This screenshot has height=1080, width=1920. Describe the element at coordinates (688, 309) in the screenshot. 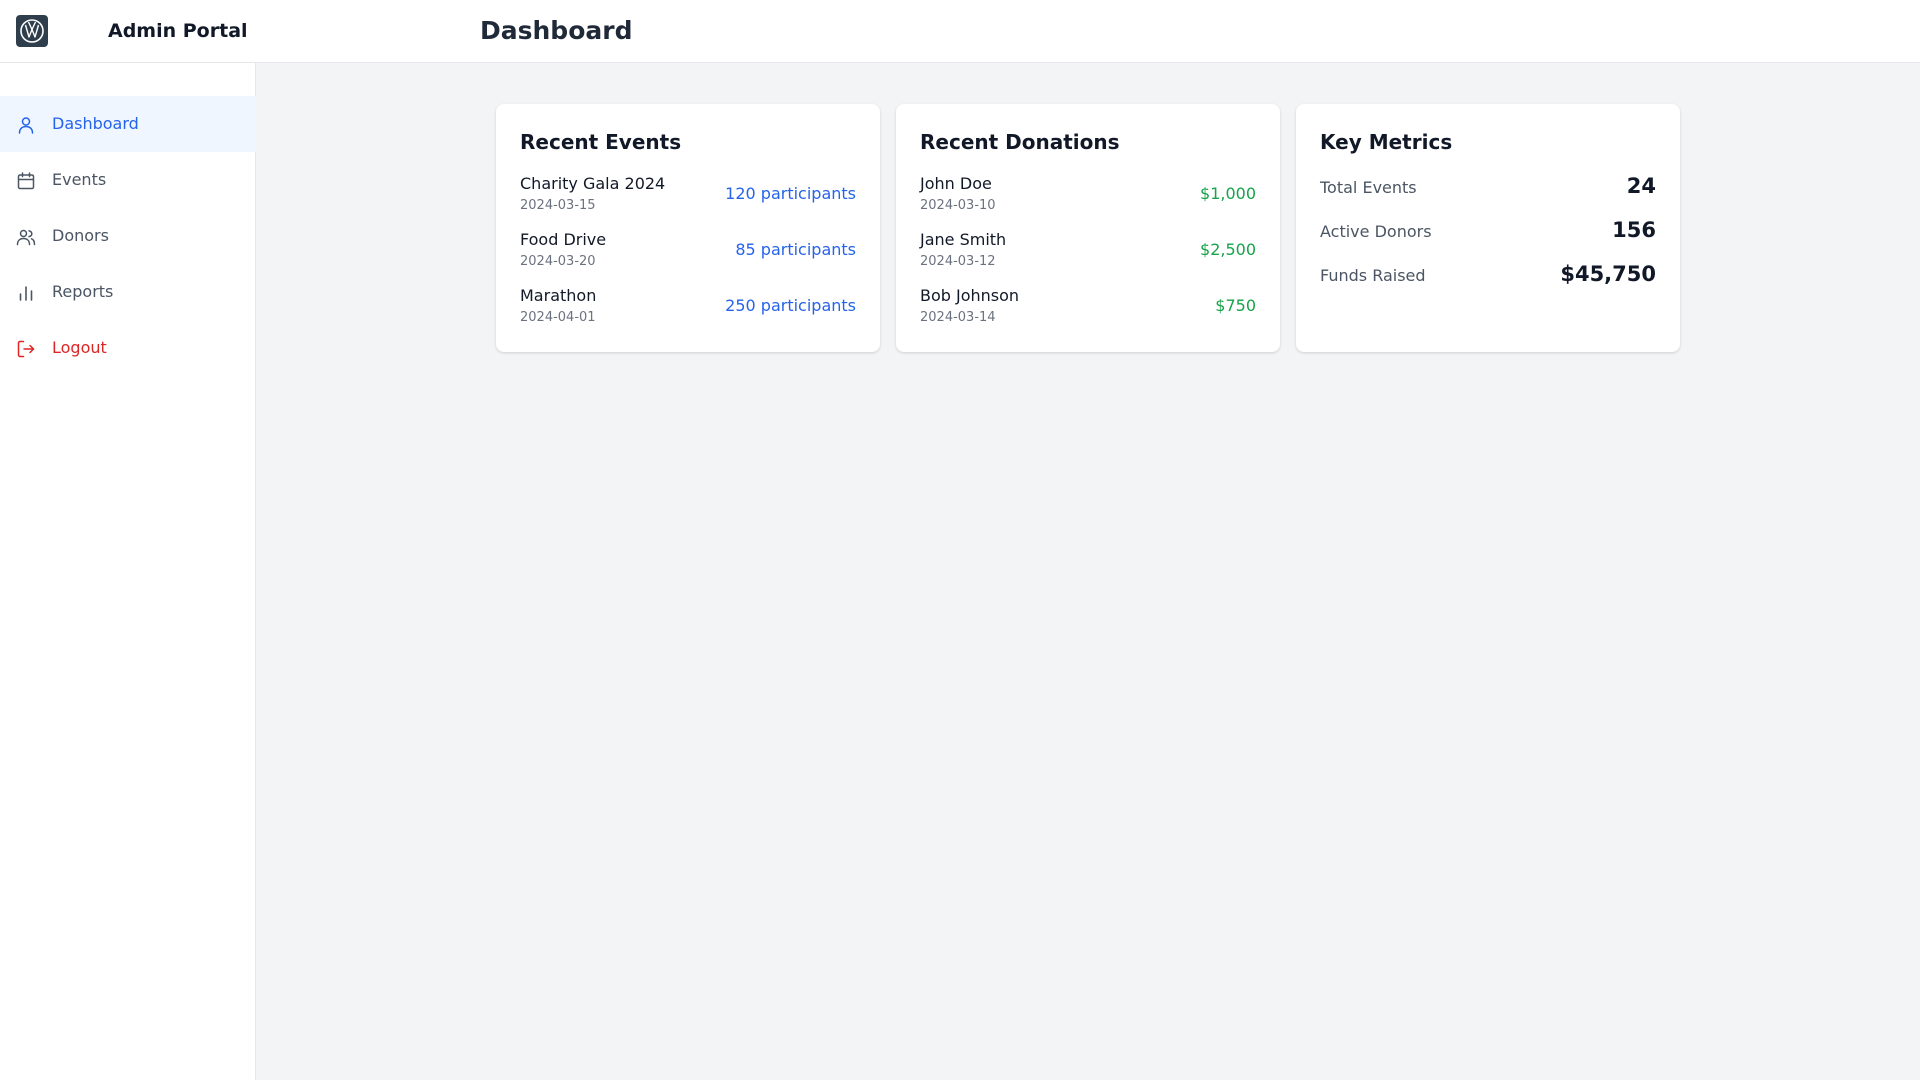

I see `list-item: Marathon 2024-04-01 250 participants` at that location.